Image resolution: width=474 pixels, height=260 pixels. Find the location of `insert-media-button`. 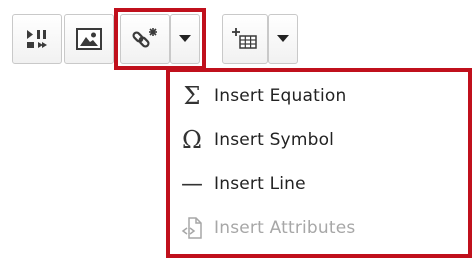

insert-media-button is located at coordinates (37, 39).